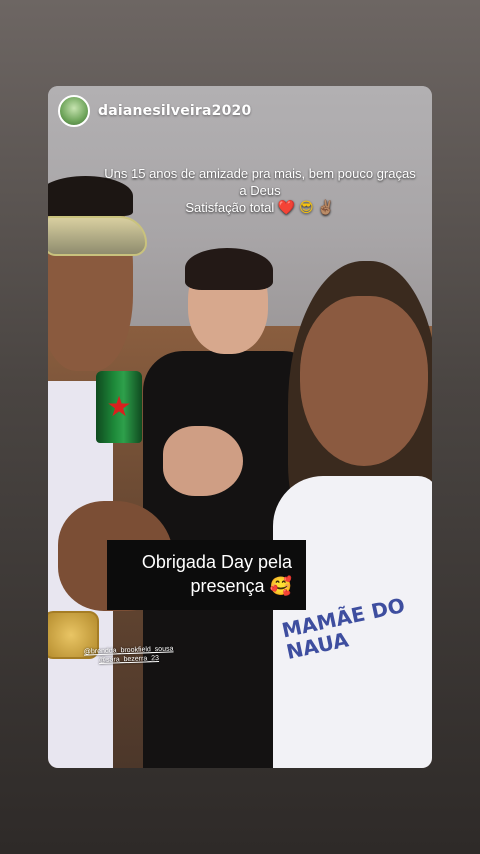 The width and height of the screenshot is (480, 854). I want to click on person-middle-hand, so click(203, 461).